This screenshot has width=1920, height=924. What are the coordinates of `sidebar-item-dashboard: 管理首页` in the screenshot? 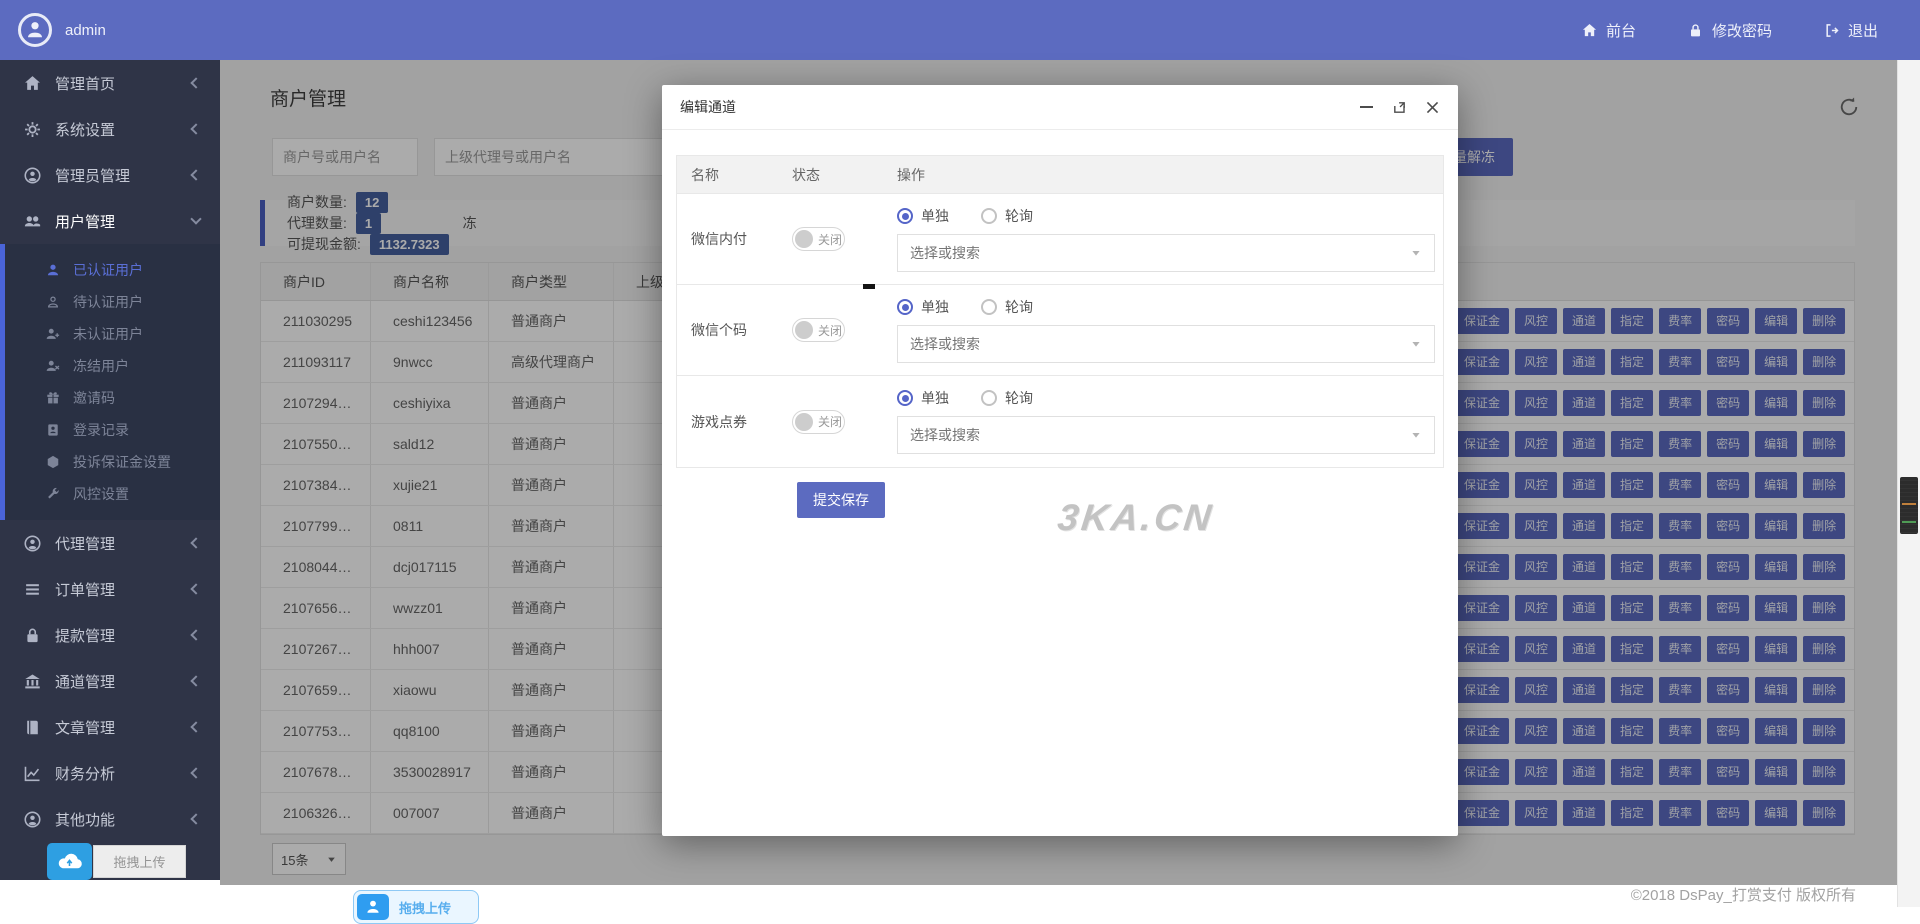 It's located at (110, 83).